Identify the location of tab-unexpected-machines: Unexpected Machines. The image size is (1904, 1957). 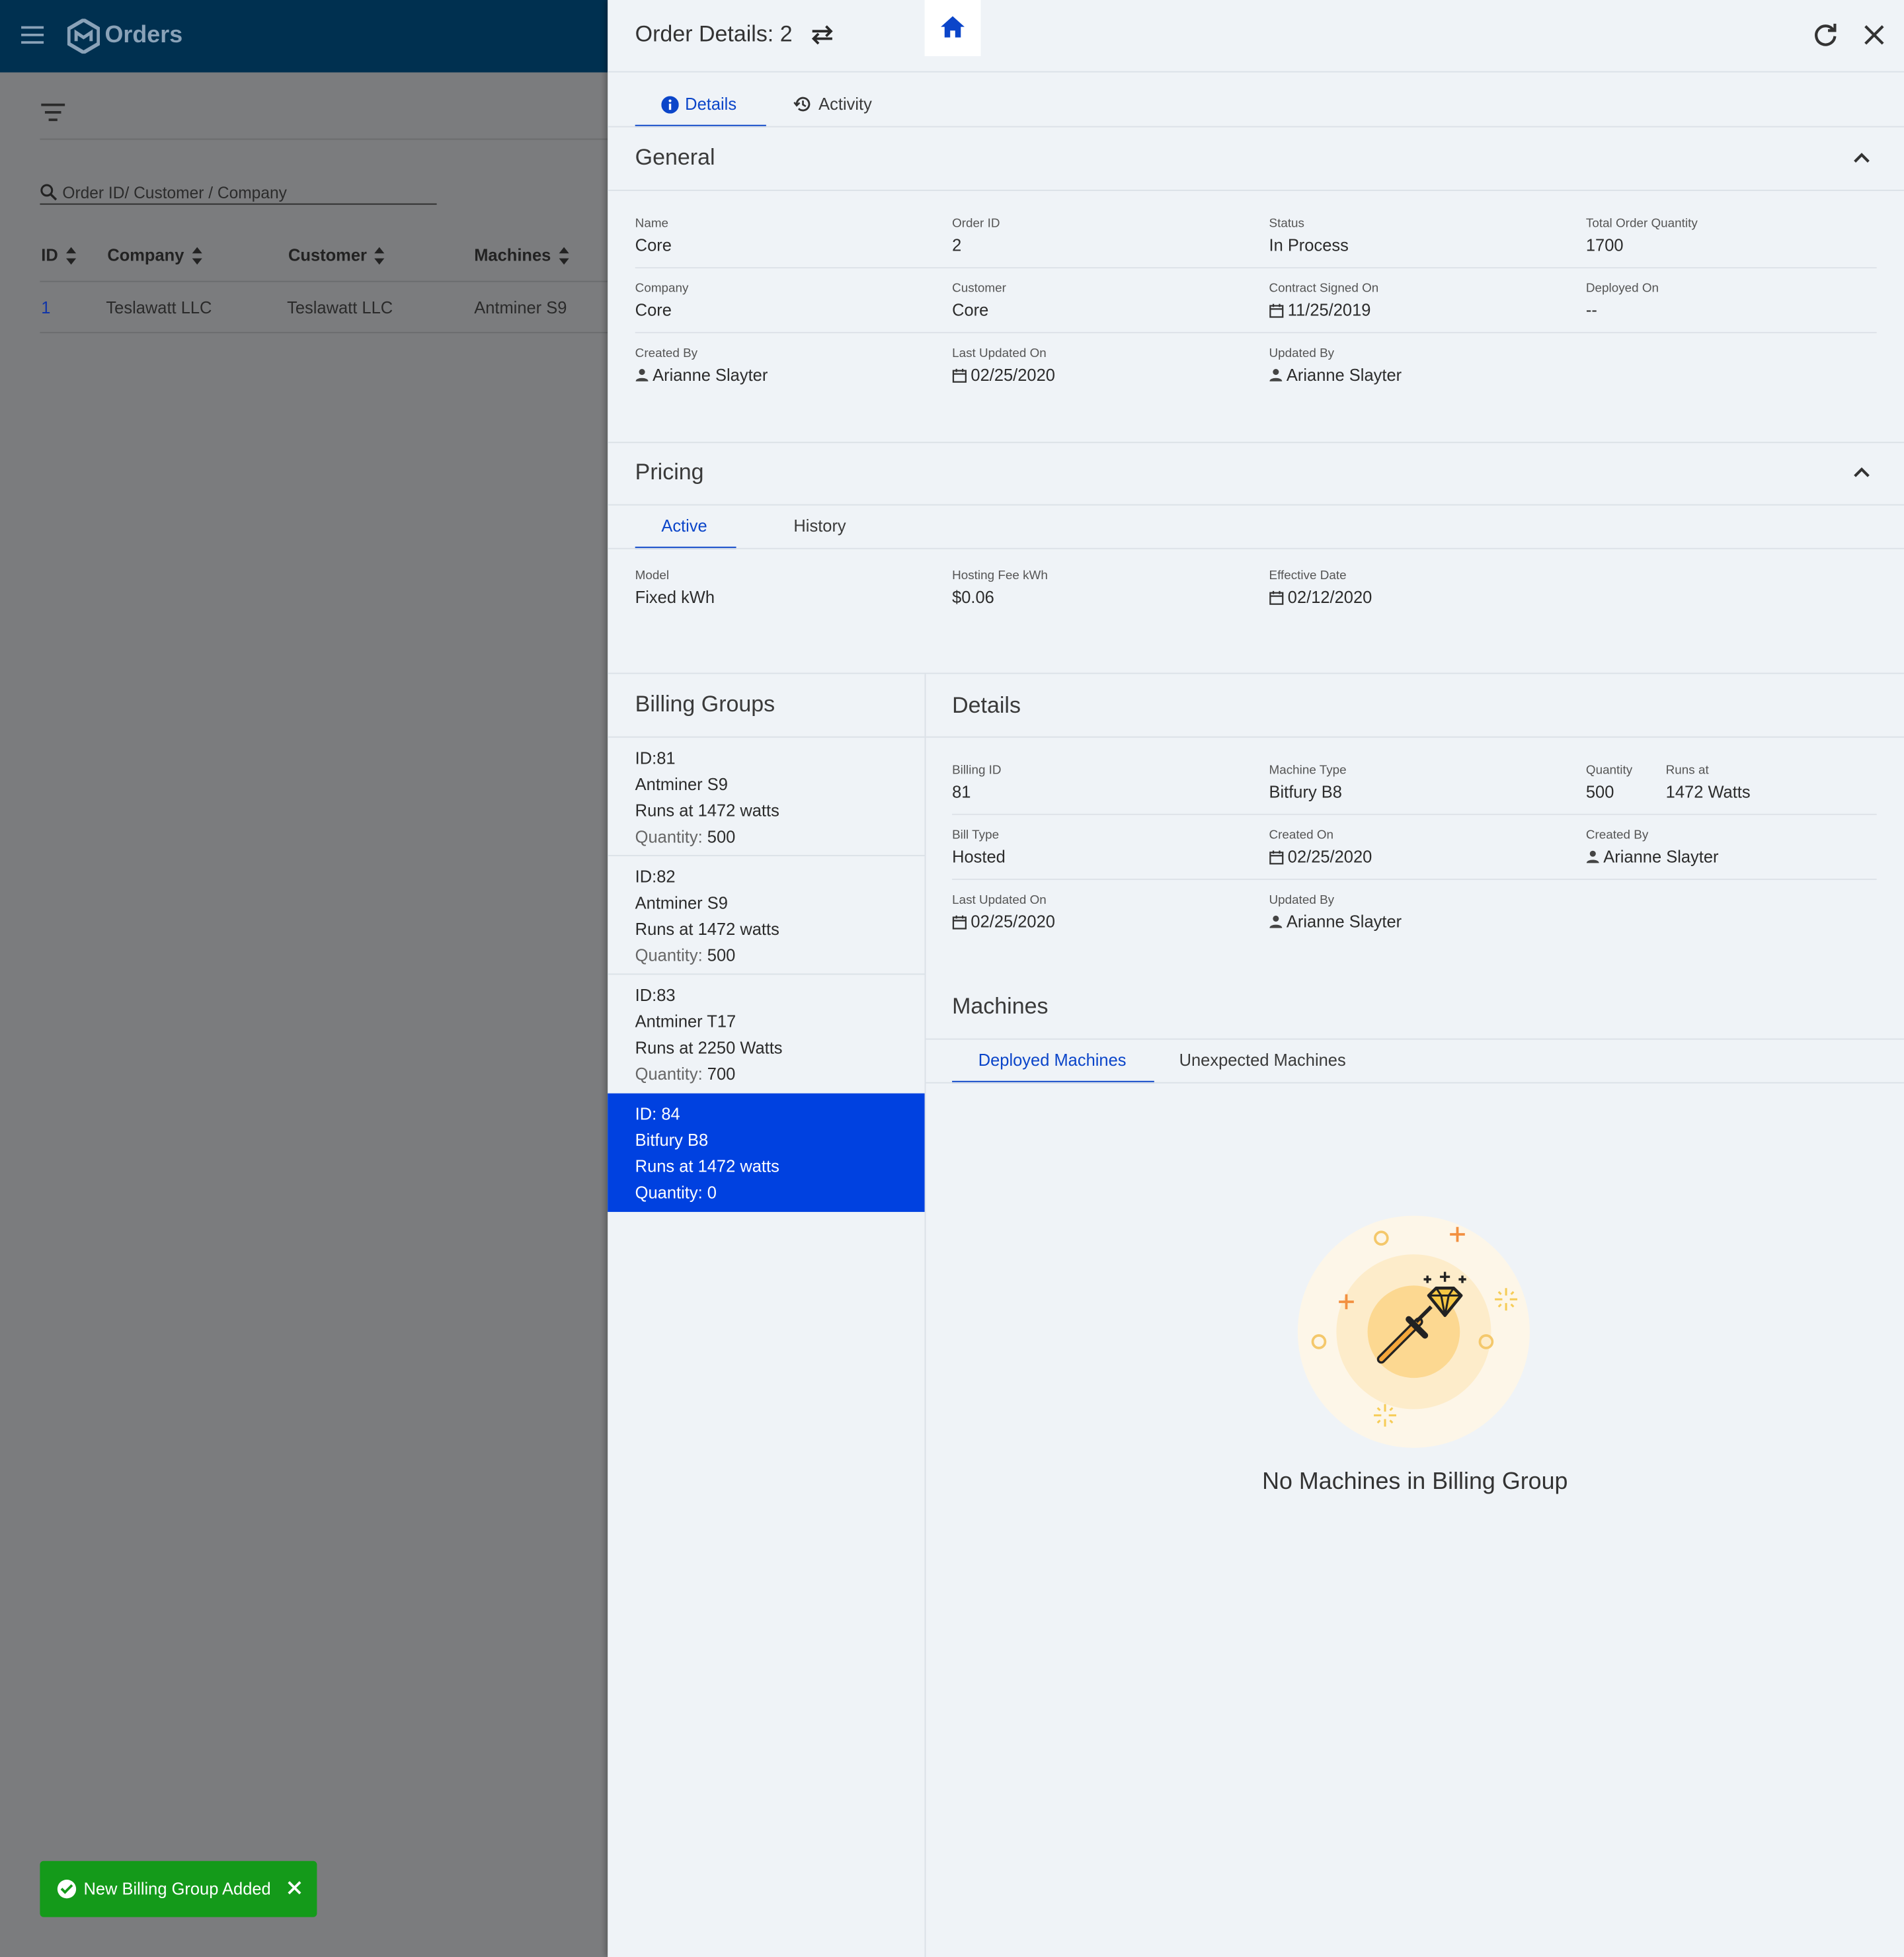
(1262, 1060).